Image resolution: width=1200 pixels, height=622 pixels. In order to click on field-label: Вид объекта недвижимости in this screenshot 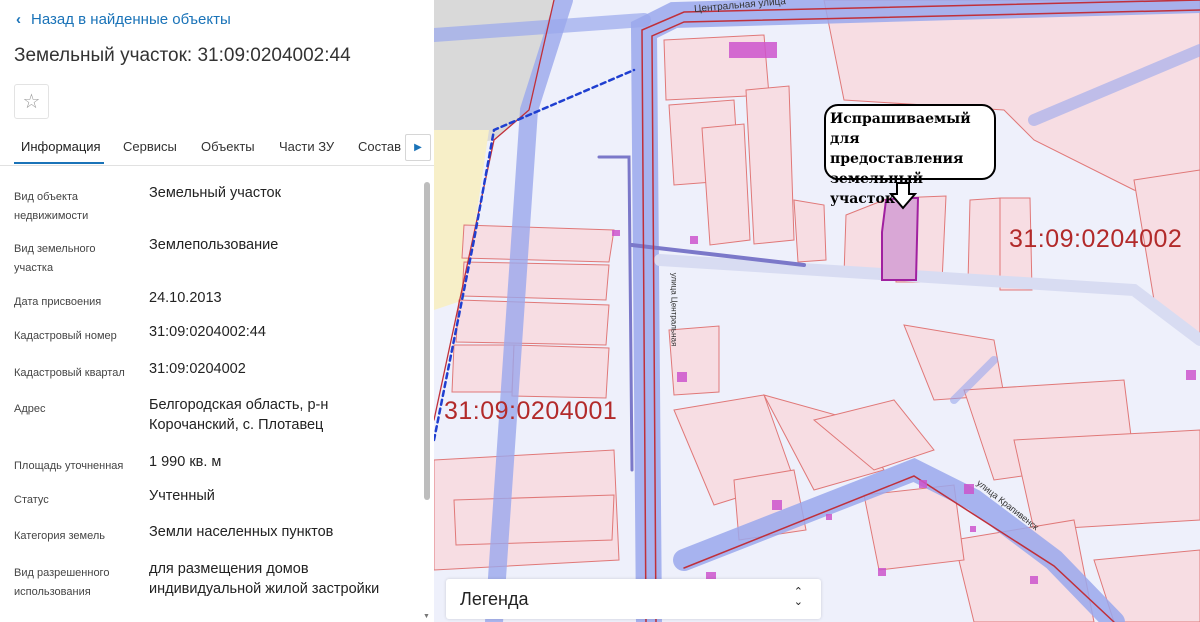, I will do `click(51, 206)`.